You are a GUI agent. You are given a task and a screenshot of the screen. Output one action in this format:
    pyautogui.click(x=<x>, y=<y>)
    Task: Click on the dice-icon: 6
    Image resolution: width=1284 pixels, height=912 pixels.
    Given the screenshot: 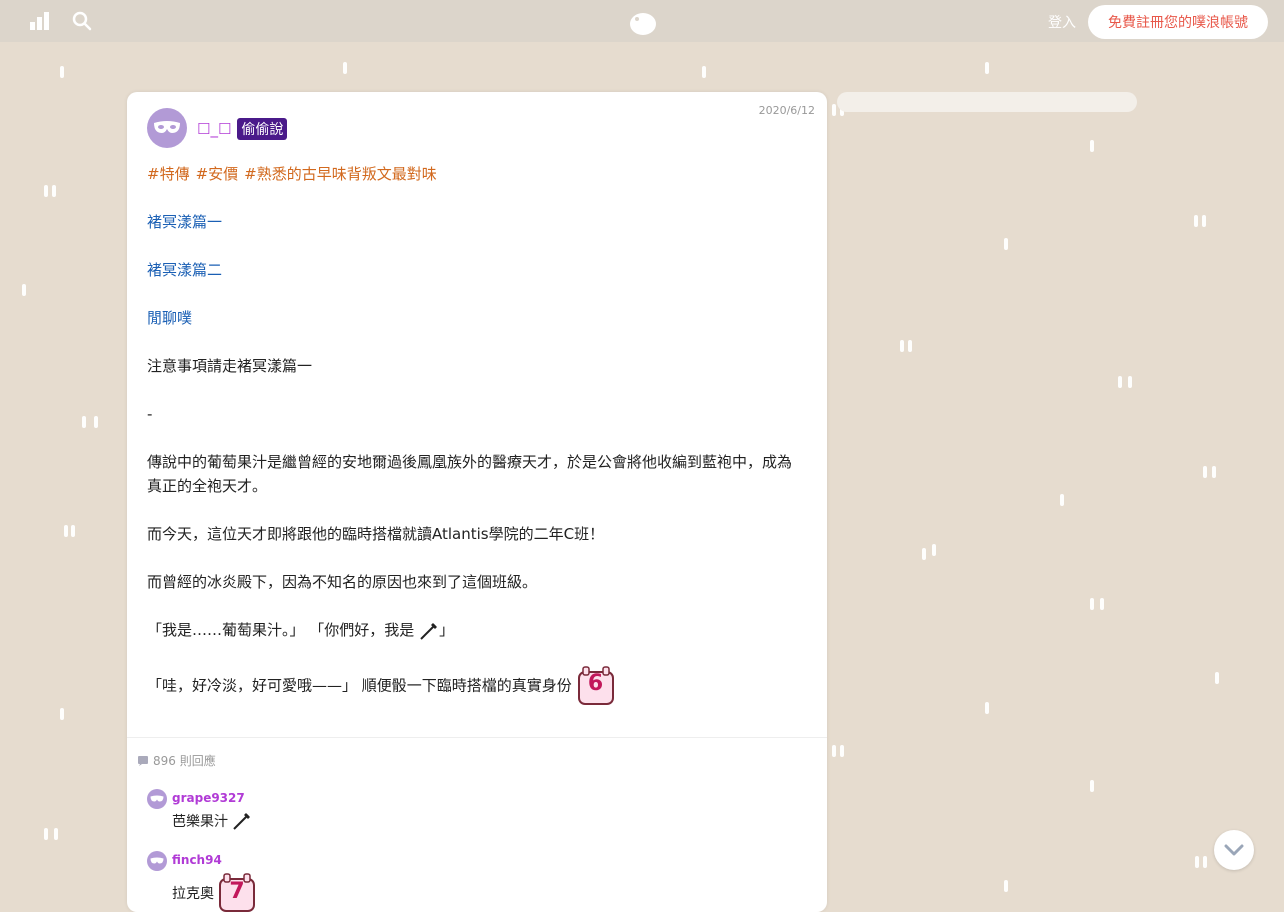 What is the action you would take?
    pyautogui.click(x=596, y=686)
    